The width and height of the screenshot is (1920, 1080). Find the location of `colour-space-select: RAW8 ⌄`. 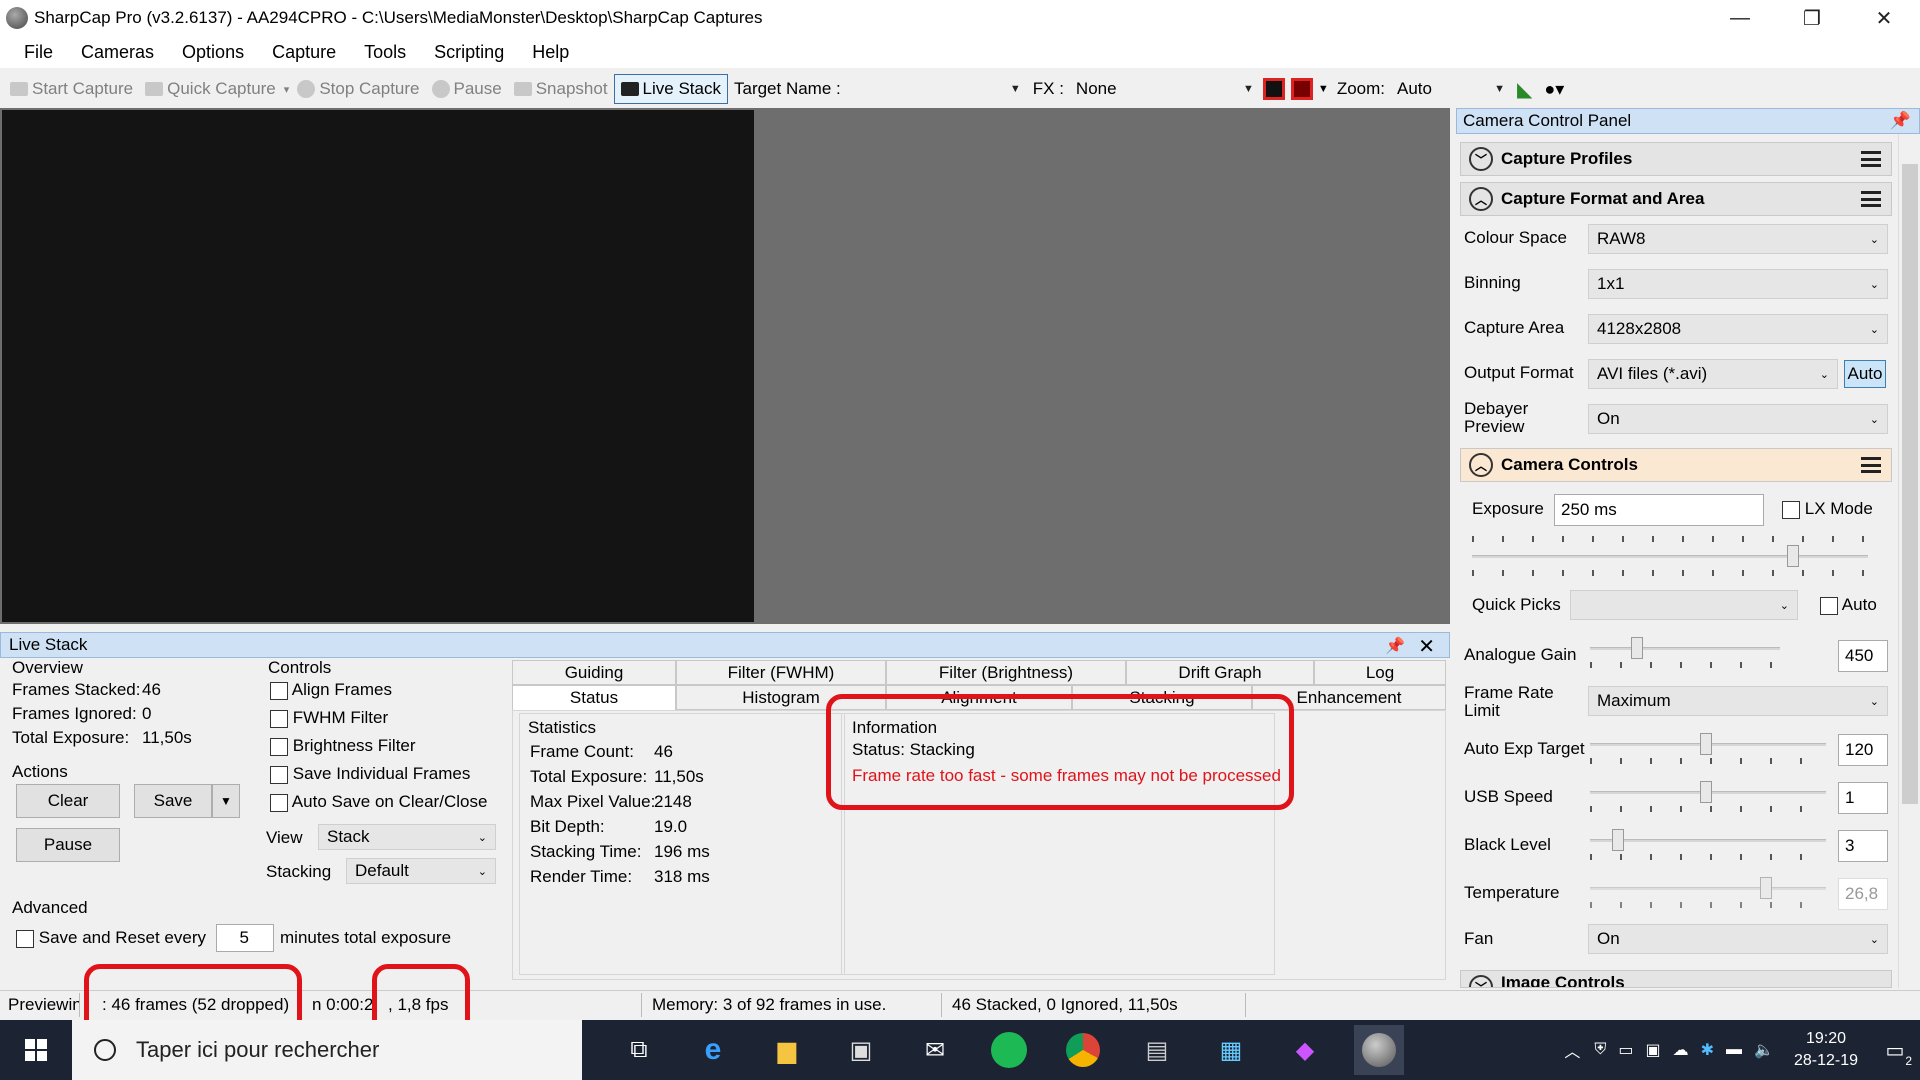

colour-space-select: RAW8 ⌄ is located at coordinates (1738, 239).